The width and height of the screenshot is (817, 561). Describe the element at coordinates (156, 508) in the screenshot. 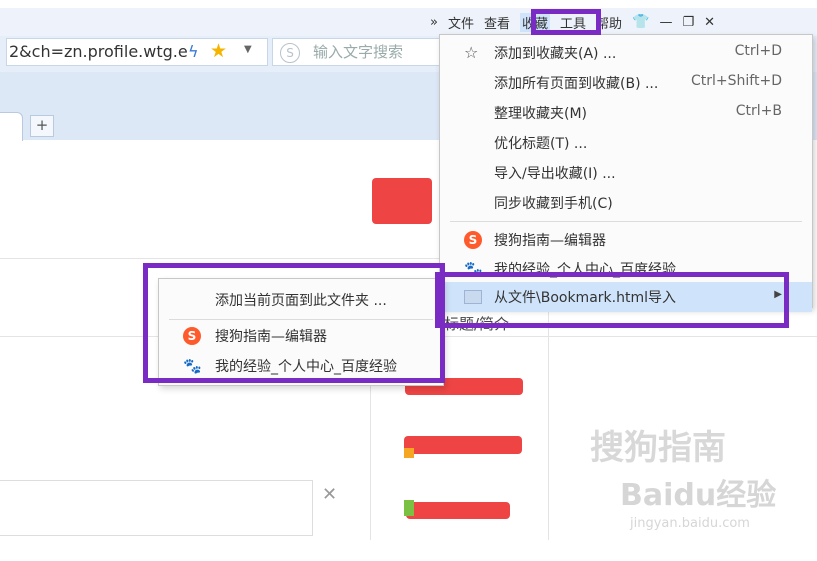

I see `content-input-box` at that location.